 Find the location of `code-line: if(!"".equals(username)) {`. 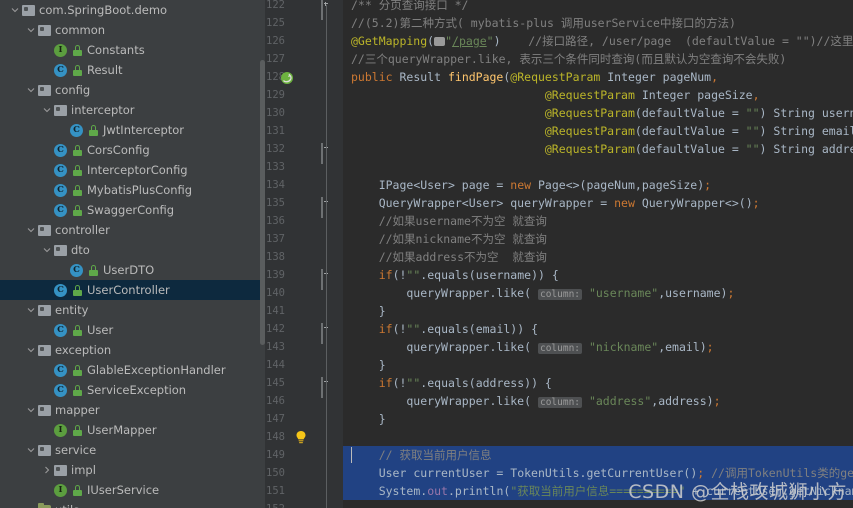

code-line: if(!"".equals(username)) { is located at coordinates (598, 275).